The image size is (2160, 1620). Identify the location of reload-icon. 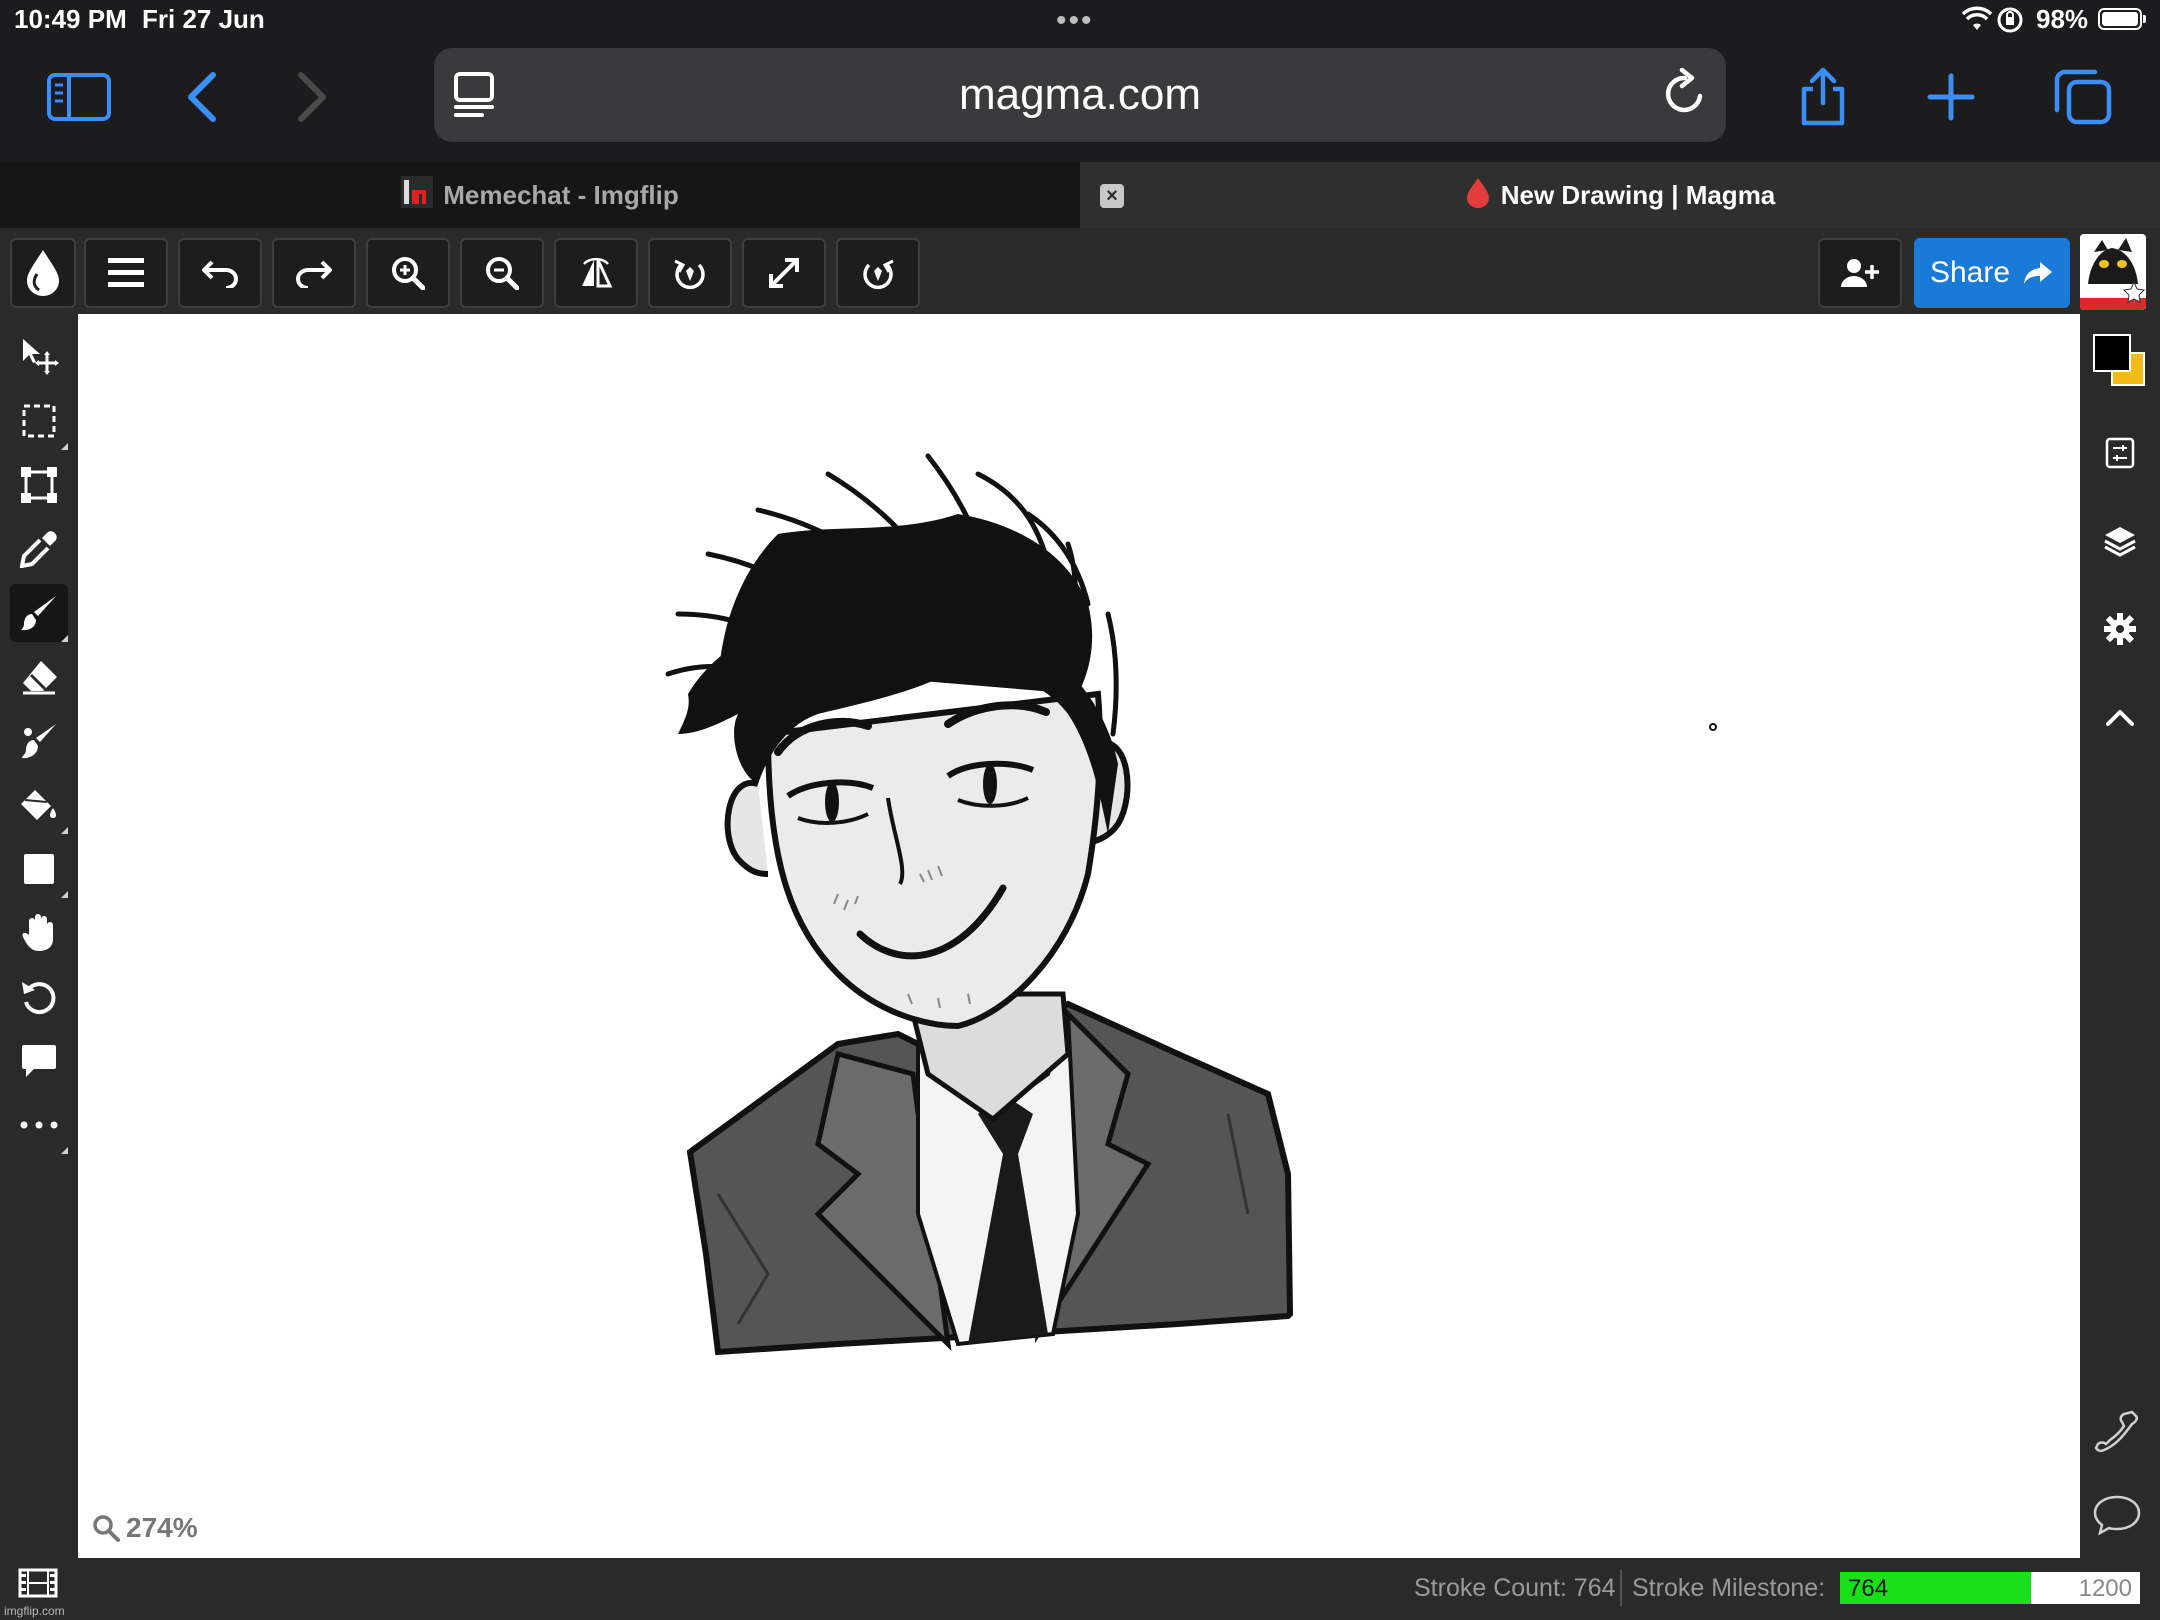
(1685, 95).